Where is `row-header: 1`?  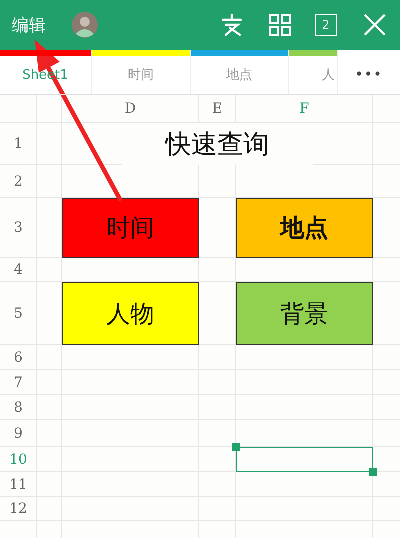 row-header: 1 is located at coordinates (18, 144).